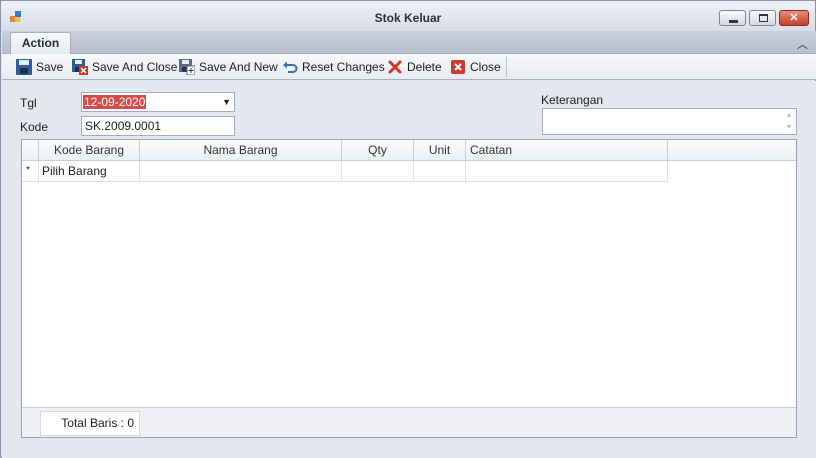 The width and height of the screenshot is (816, 458). What do you see at coordinates (238, 67) in the screenshot?
I see `save-and-new-label: Save And New` at bounding box center [238, 67].